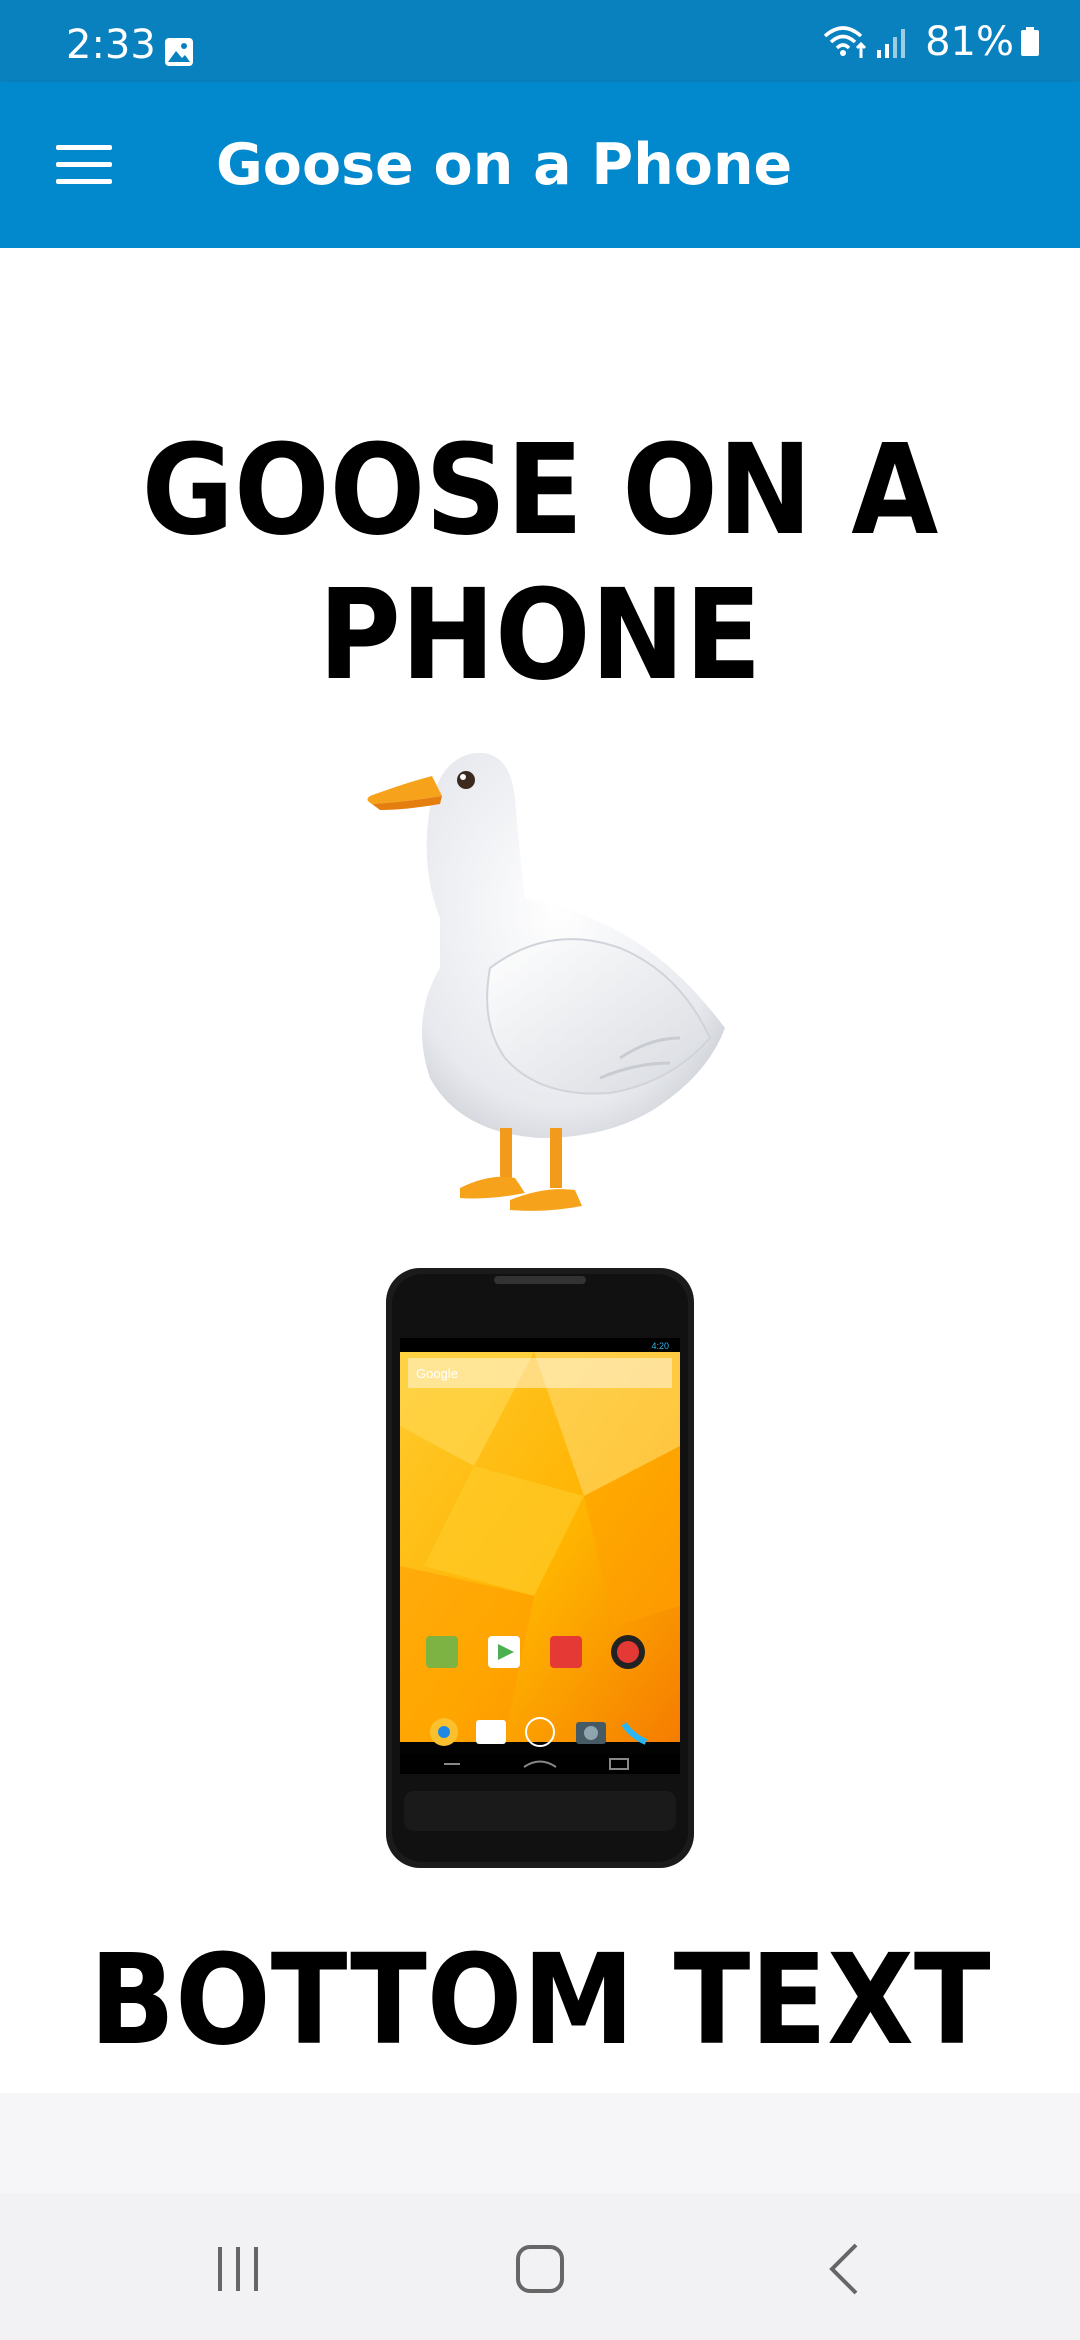 The image size is (1080, 2340). Describe the element at coordinates (540, 2143) in the screenshot. I see `content-footer-area` at that location.